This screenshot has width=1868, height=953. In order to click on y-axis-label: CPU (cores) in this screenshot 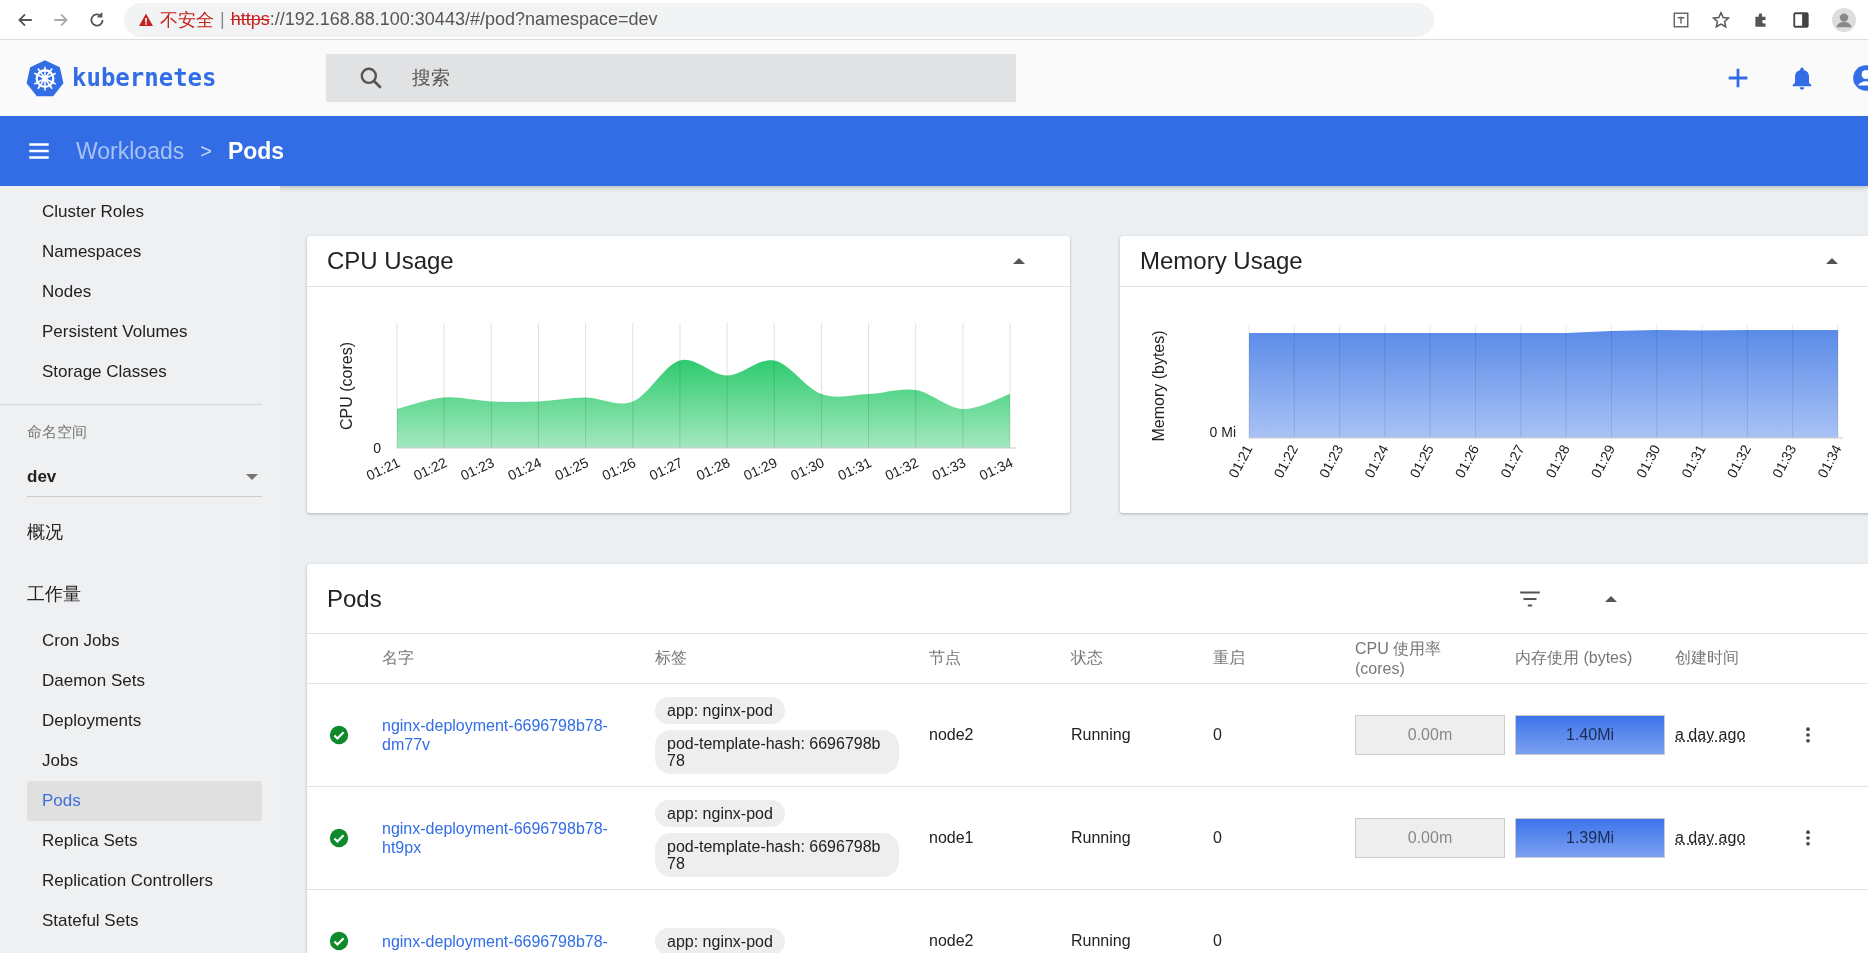, I will do `click(346, 386)`.